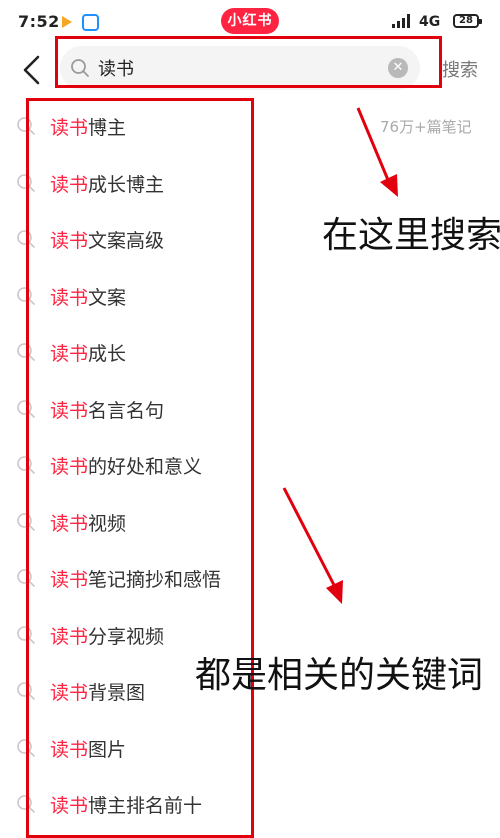 Image resolution: width=500 pixels, height=838 pixels. I want to click on suggestion-text: 读书笔记摘抄和感悟, so click(135, 578).